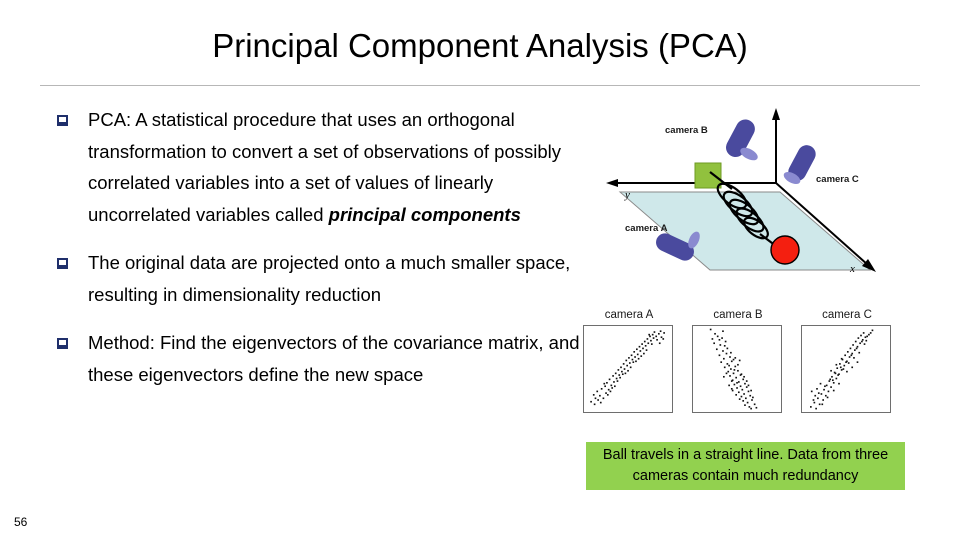 Image resolution: width=960 pixels, height=540 pixels. I want to click on camera-b-panel: camera B, so click(738, 364).